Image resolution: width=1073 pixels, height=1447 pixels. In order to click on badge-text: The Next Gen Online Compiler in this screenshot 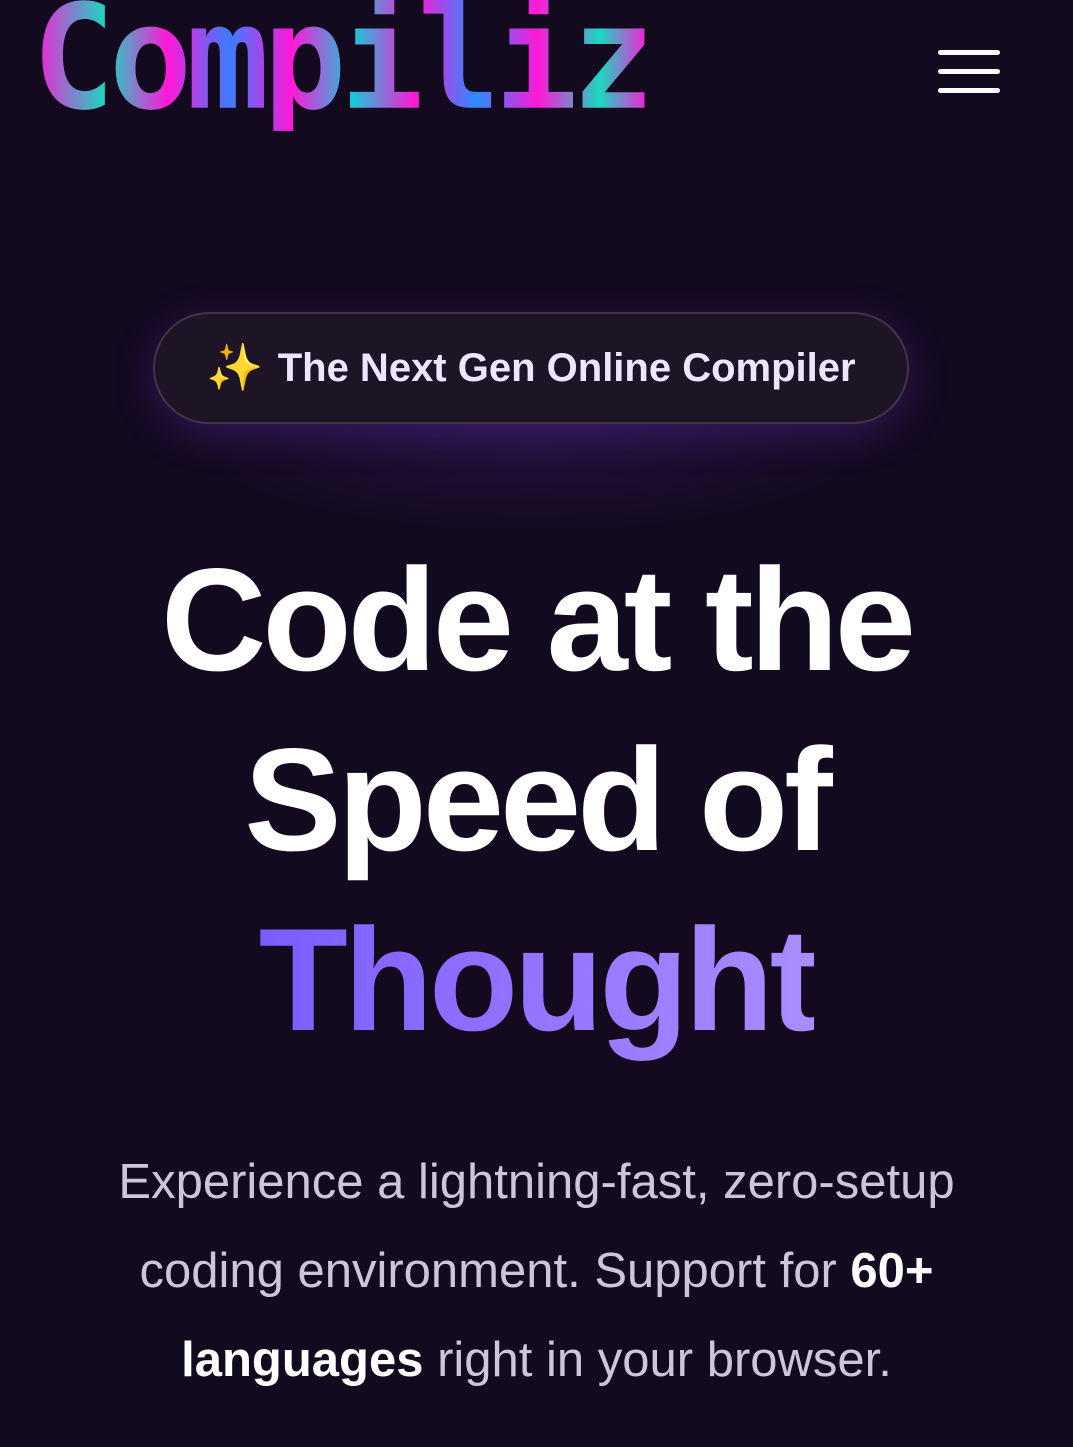, I will do `click(566, 367)`.